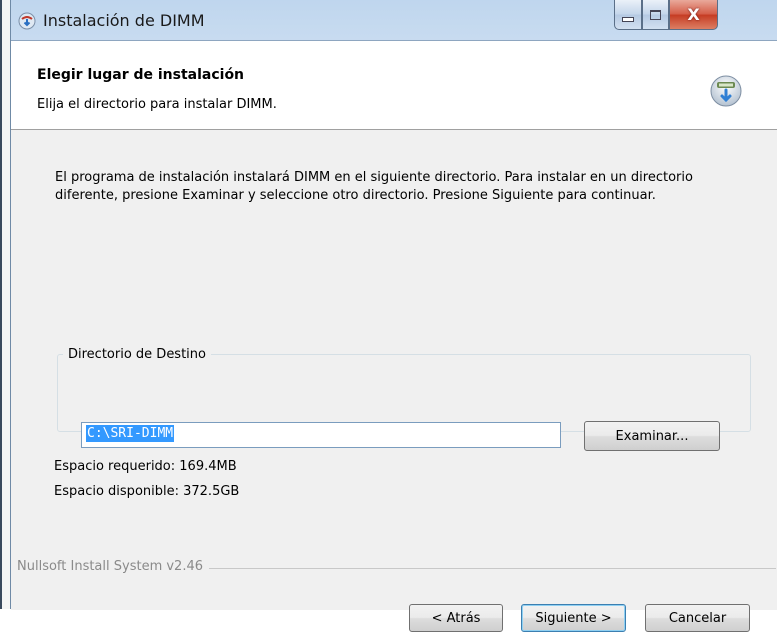  Describe the element at coordinates (5, 304) in the screenshot. I see `background-strip` at that location.